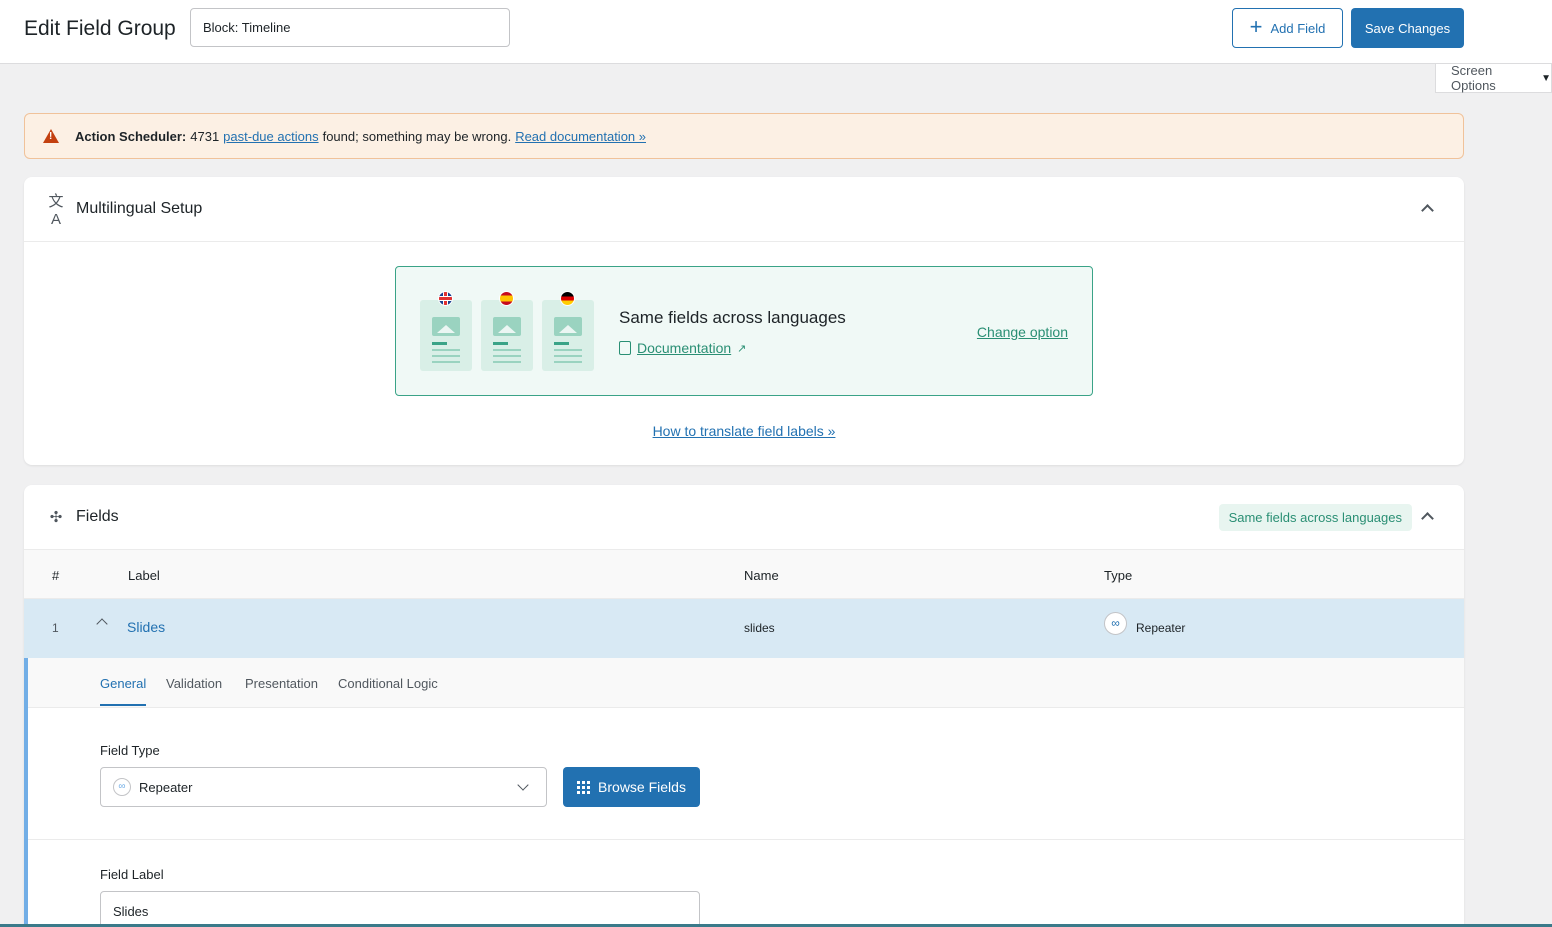  I want to click on field-label-heading: Field Label, so click(132, 874).